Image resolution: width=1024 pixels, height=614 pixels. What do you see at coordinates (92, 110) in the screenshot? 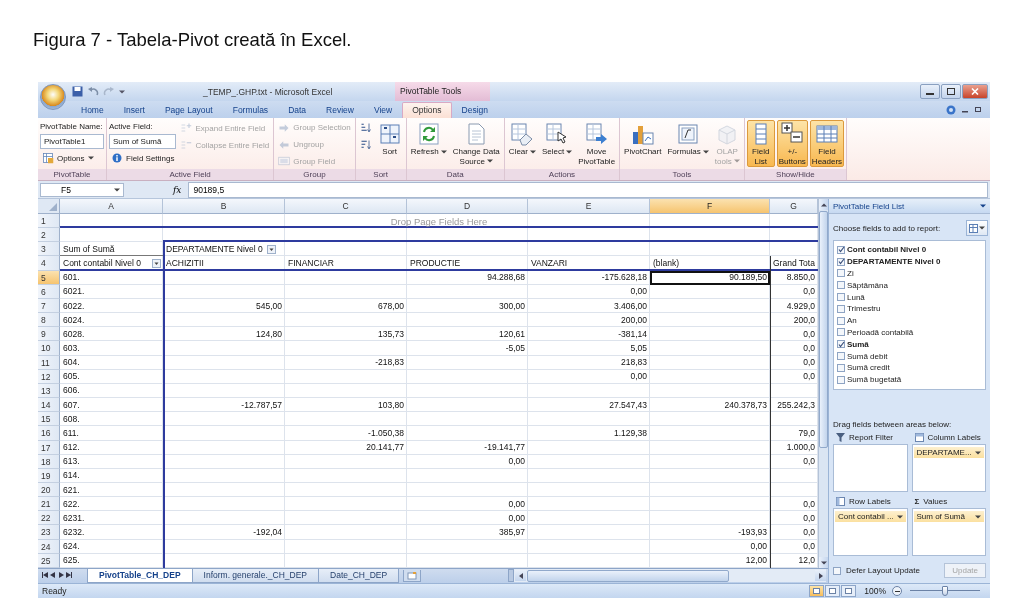
I see `ribbon-tab: Home` at bounding box center [92, 110].